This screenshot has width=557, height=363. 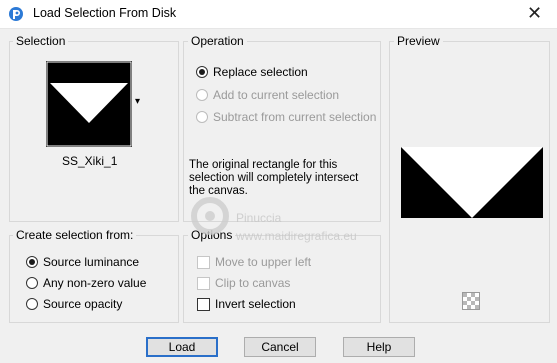 What do you see at coordinates (89, 104) in the screenshot?
I see `selection-thumbnail` at bounding box center [89, 104].